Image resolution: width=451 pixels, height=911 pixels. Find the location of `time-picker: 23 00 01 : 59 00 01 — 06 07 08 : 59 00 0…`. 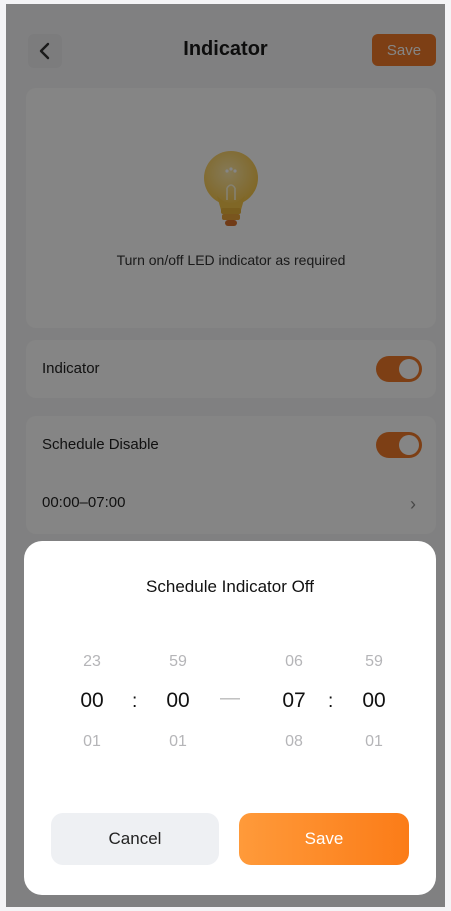

time-picker: 23 00 01 : 59 00 01 — 06 07 08 : 59 00 0… is located at coordinates (230, 708).